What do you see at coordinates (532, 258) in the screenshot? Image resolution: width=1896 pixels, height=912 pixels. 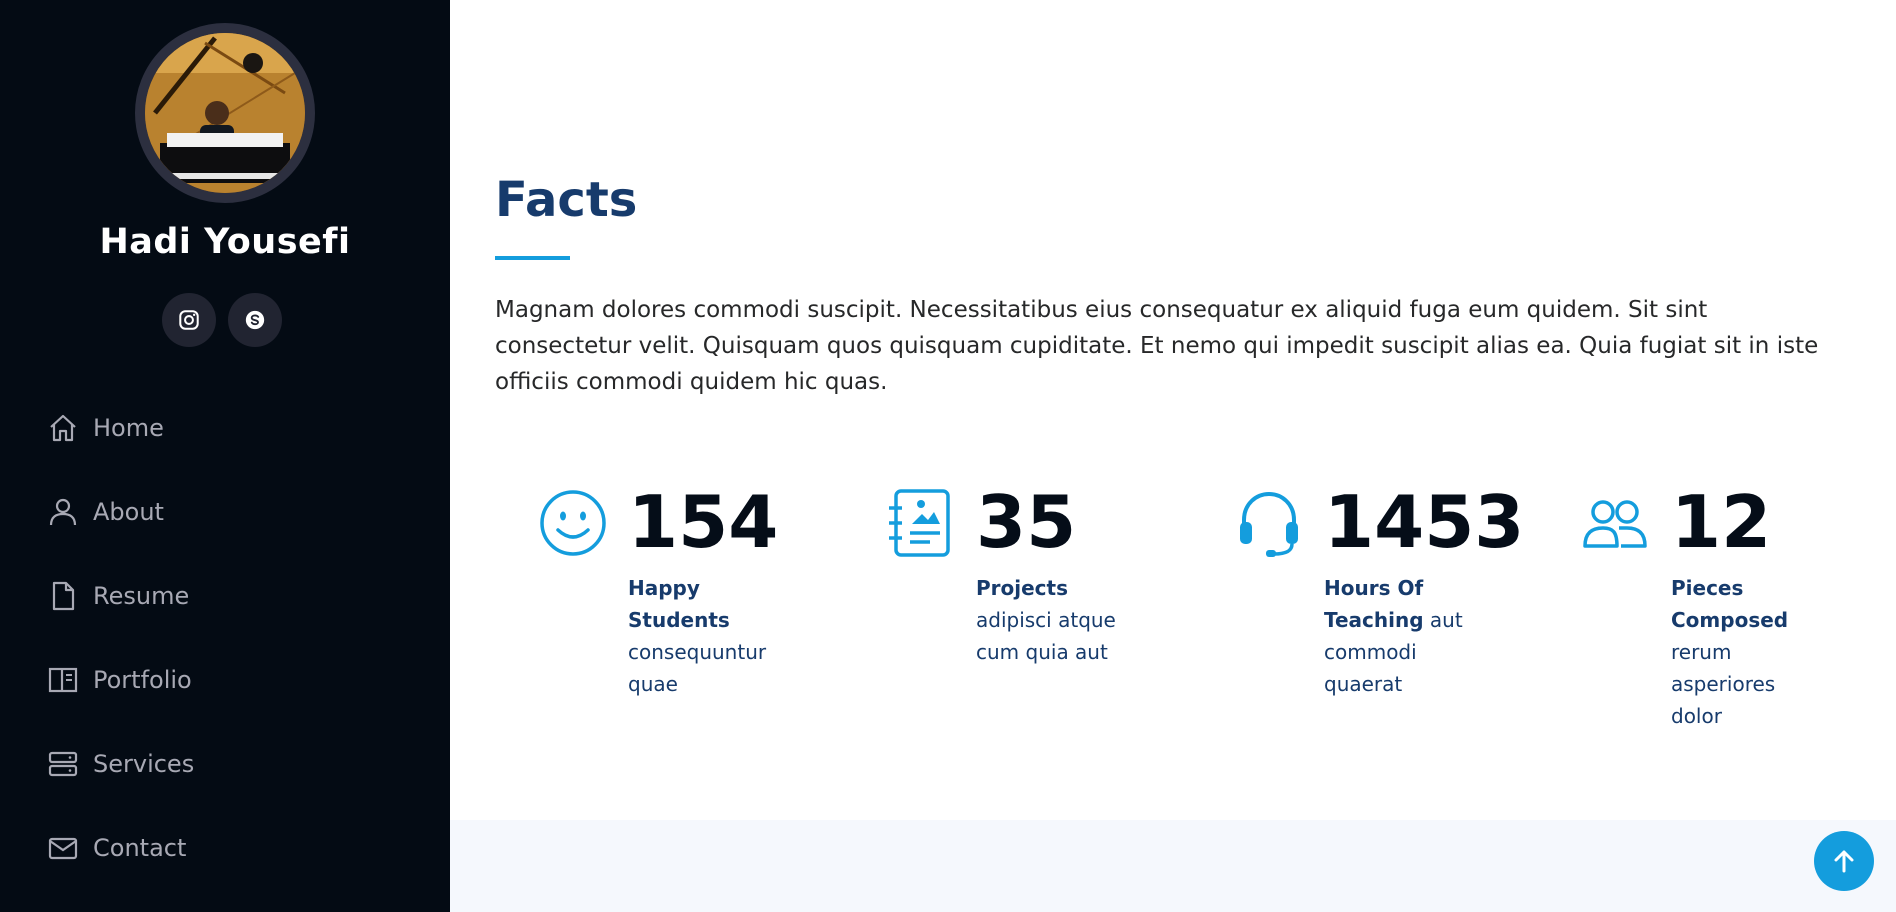 I see `title-underline` at bounding box center [532, 258].